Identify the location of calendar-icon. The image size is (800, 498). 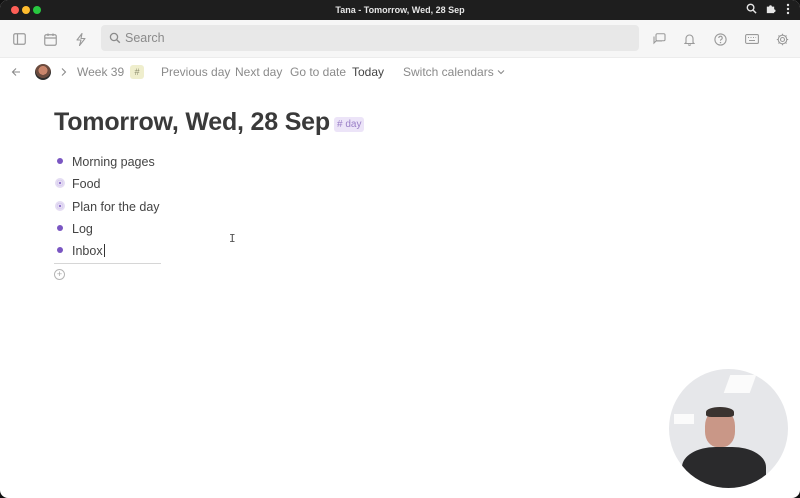
(50, 39).